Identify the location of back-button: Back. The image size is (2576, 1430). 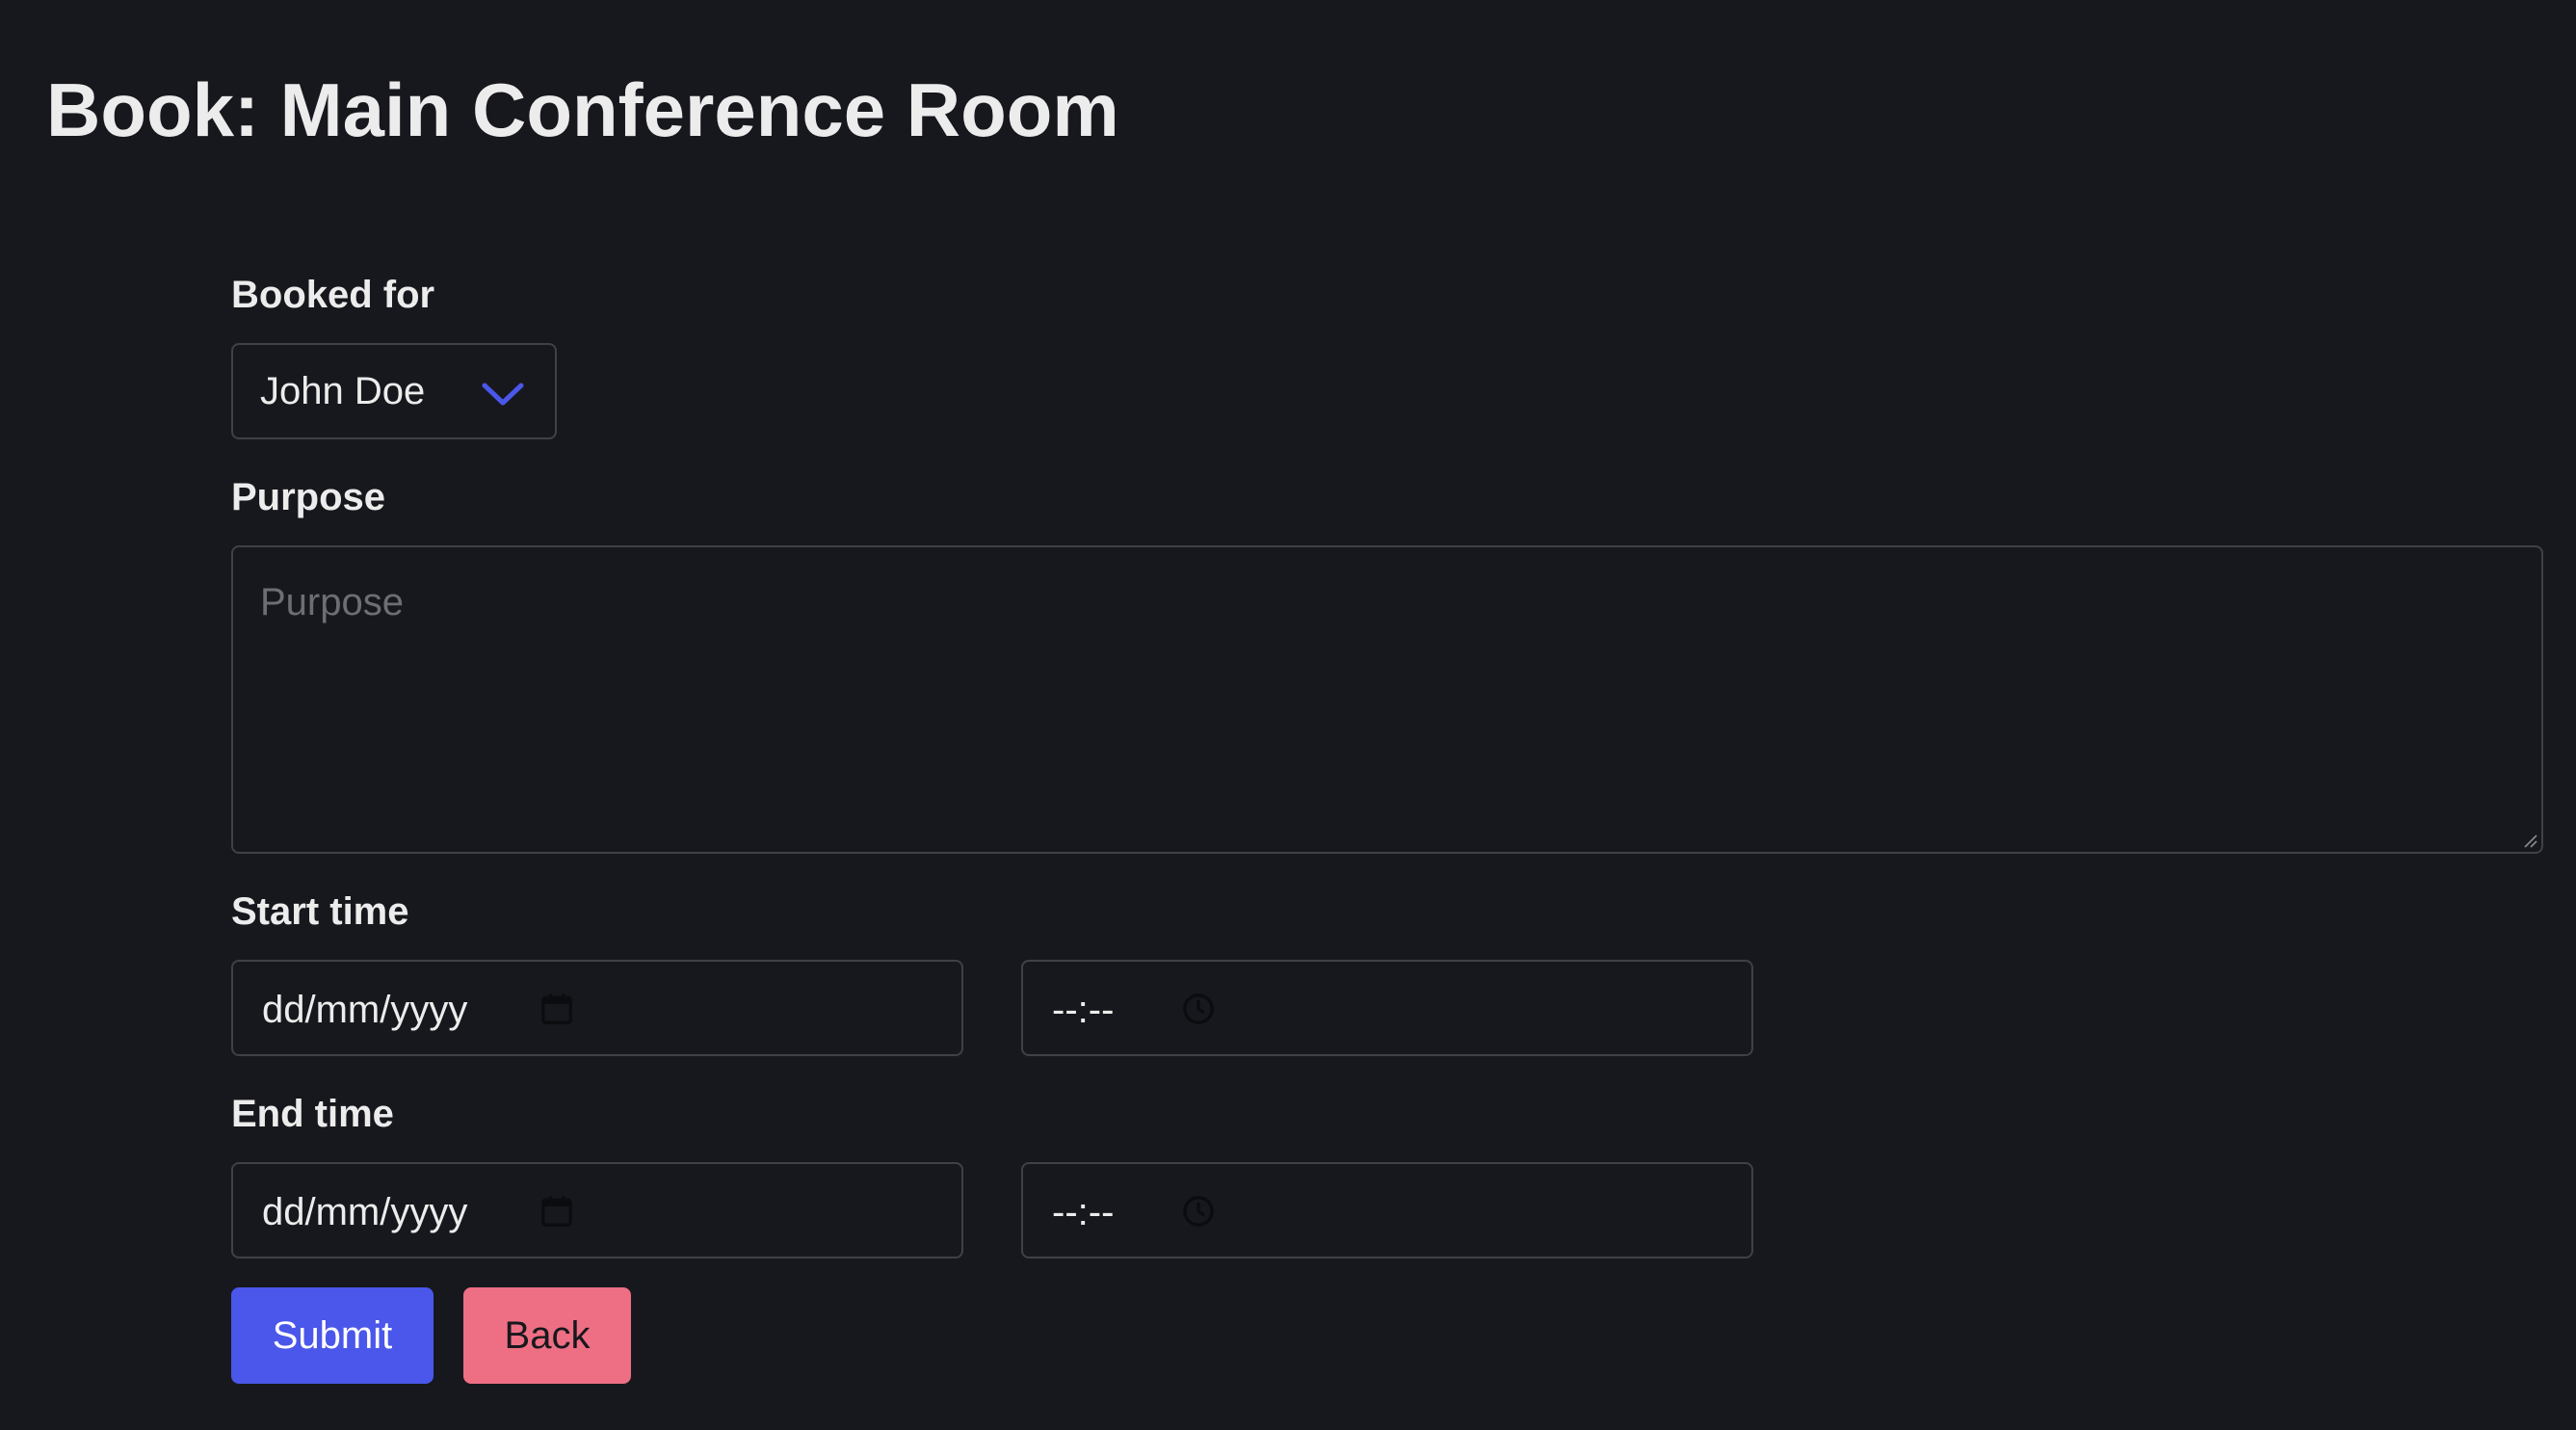
(547, 1335).